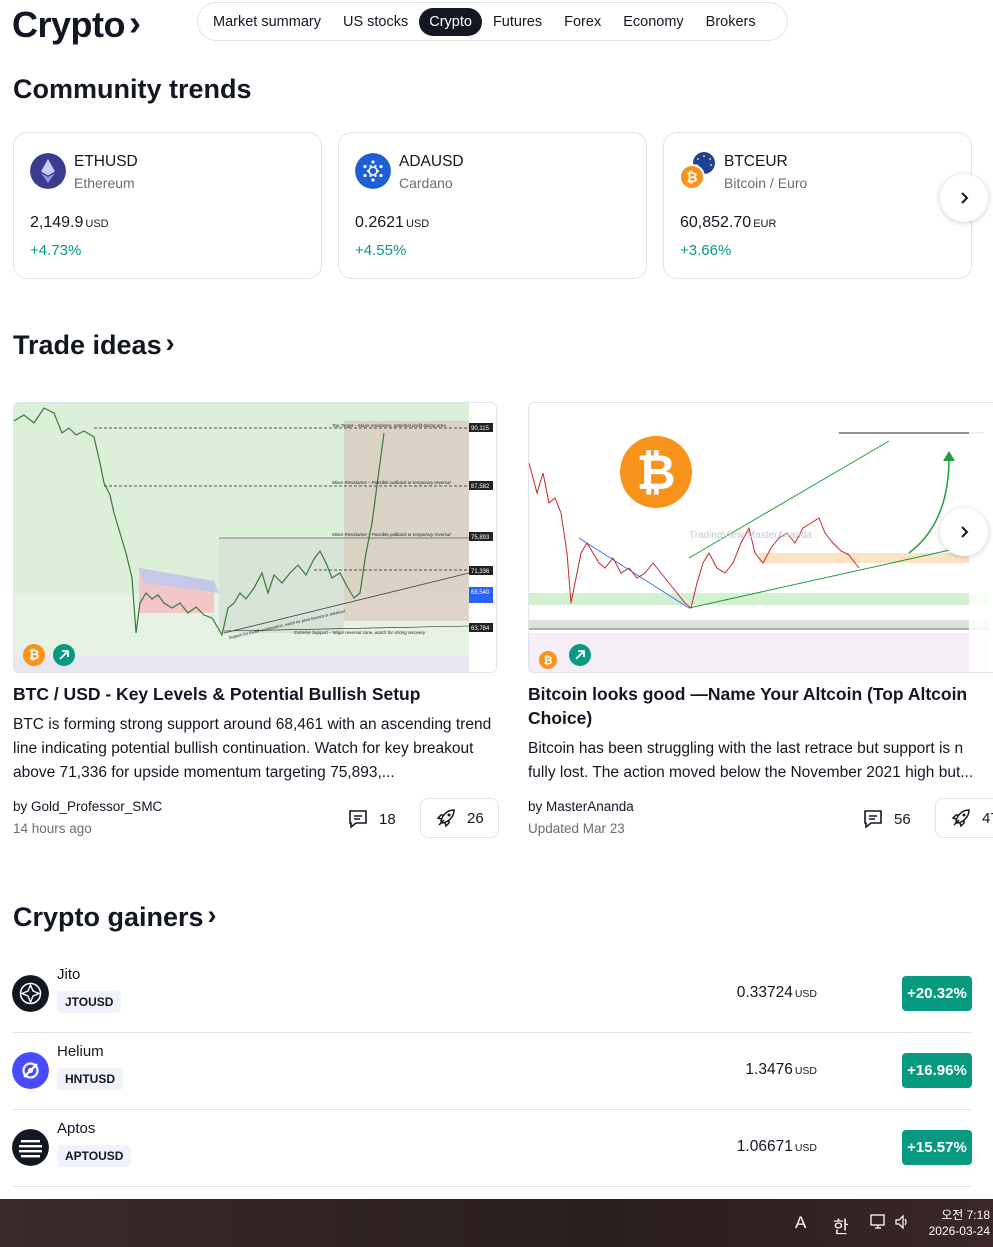 The height and width of the screenshot is (1247, 993). I want to click on windows-taskbar: A 한 오전 7:18 2026-03-24, so click(496, 1223).